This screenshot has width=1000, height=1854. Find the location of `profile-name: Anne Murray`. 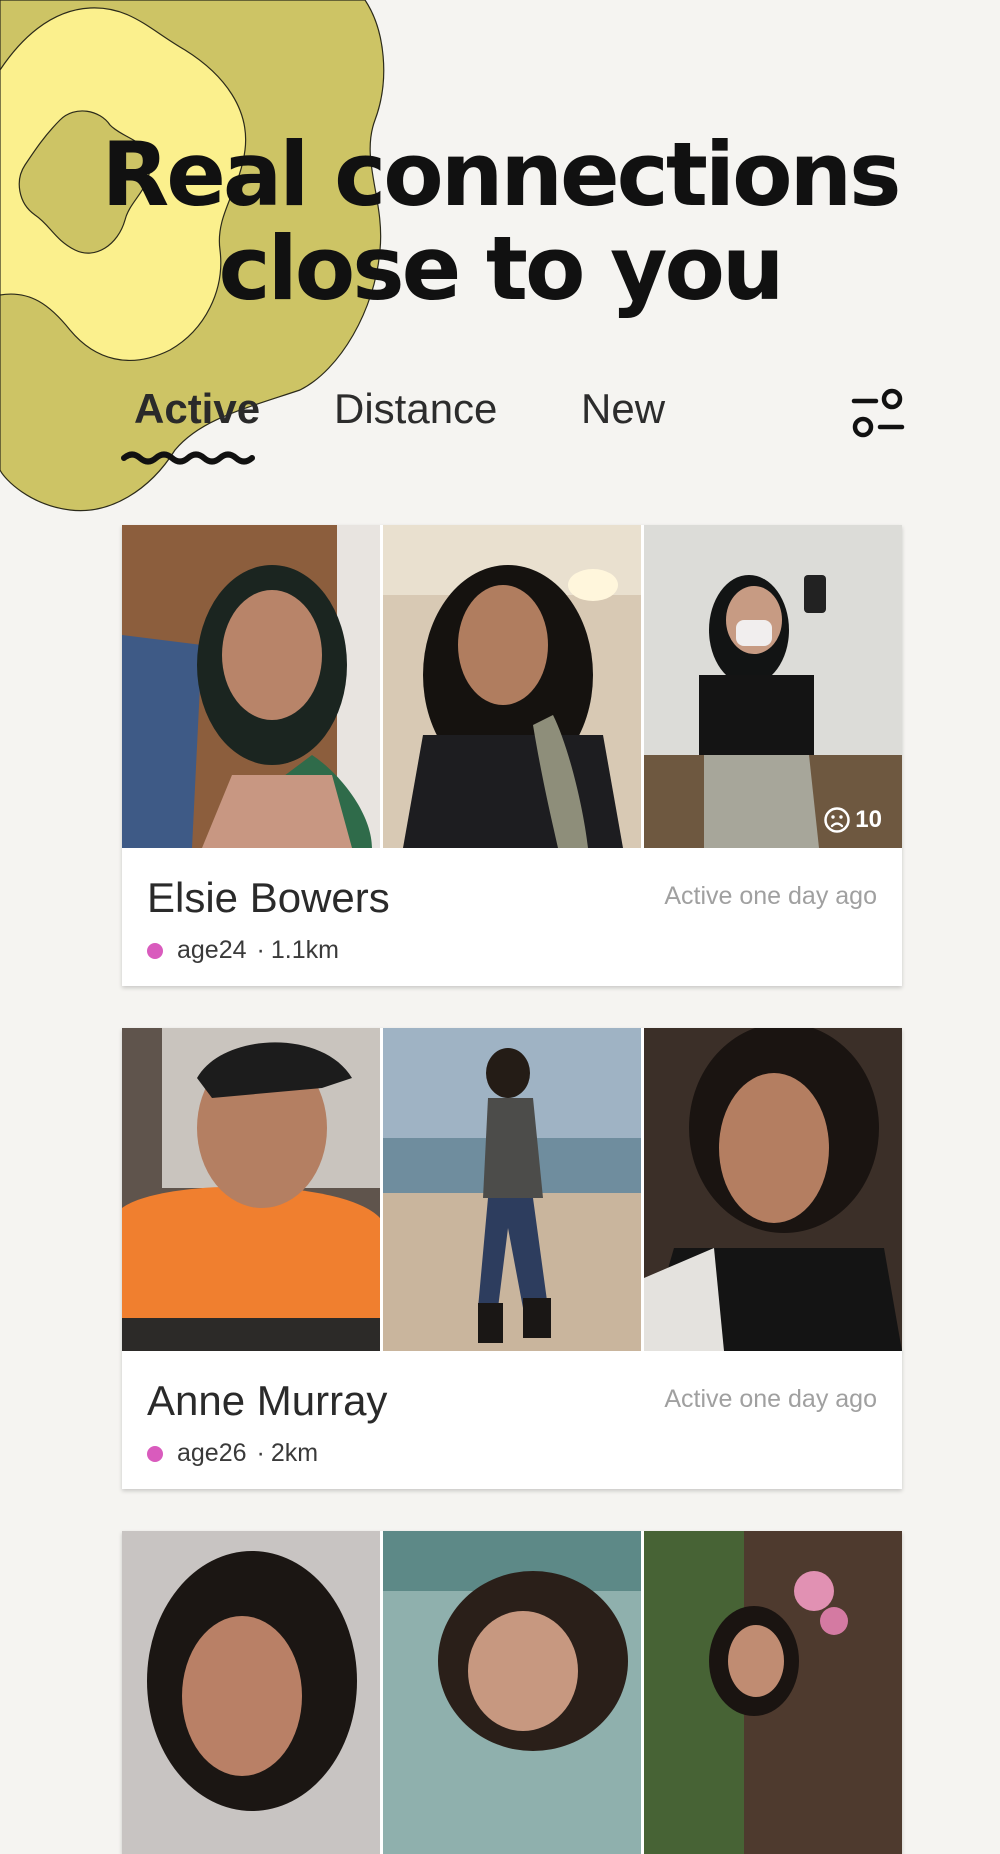

profile-name: Anne Murray is located at coordinates (267, 1400).